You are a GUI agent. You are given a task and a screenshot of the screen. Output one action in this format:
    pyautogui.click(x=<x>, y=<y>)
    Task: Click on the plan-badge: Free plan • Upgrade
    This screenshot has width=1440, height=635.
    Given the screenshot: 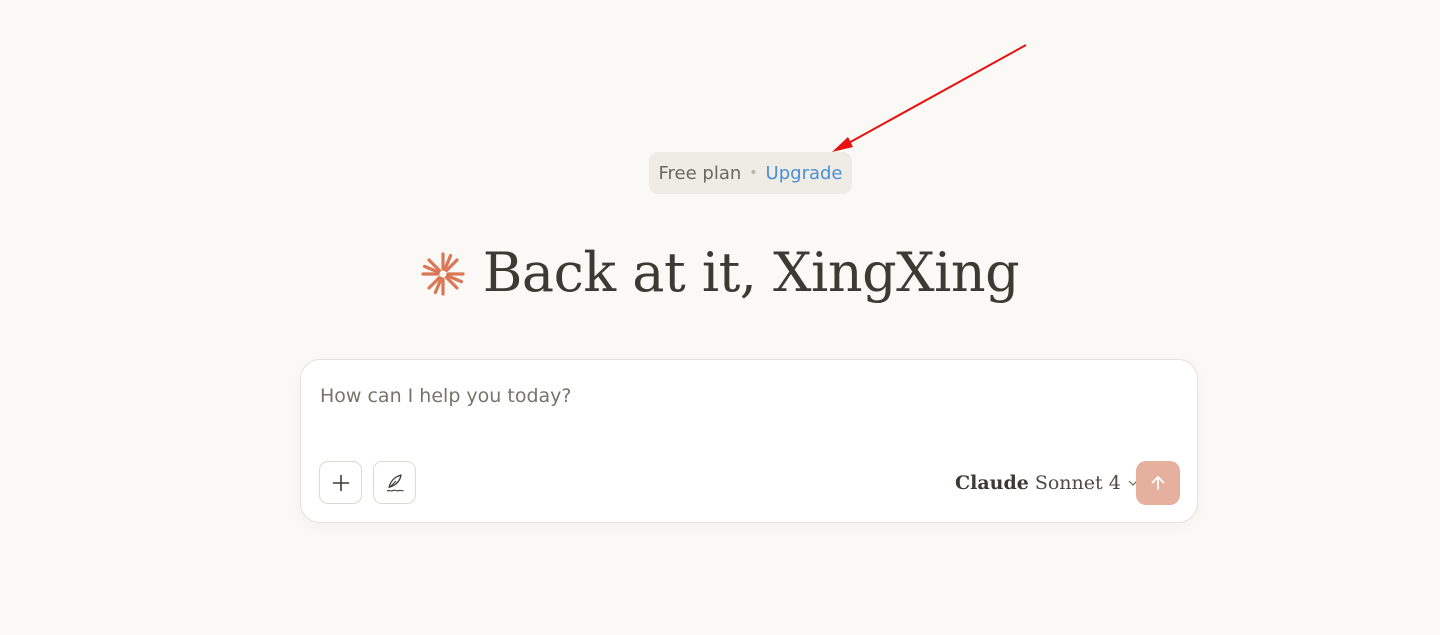 What is the action you would take?
    pyautogui.click(x=750, y=173)
    